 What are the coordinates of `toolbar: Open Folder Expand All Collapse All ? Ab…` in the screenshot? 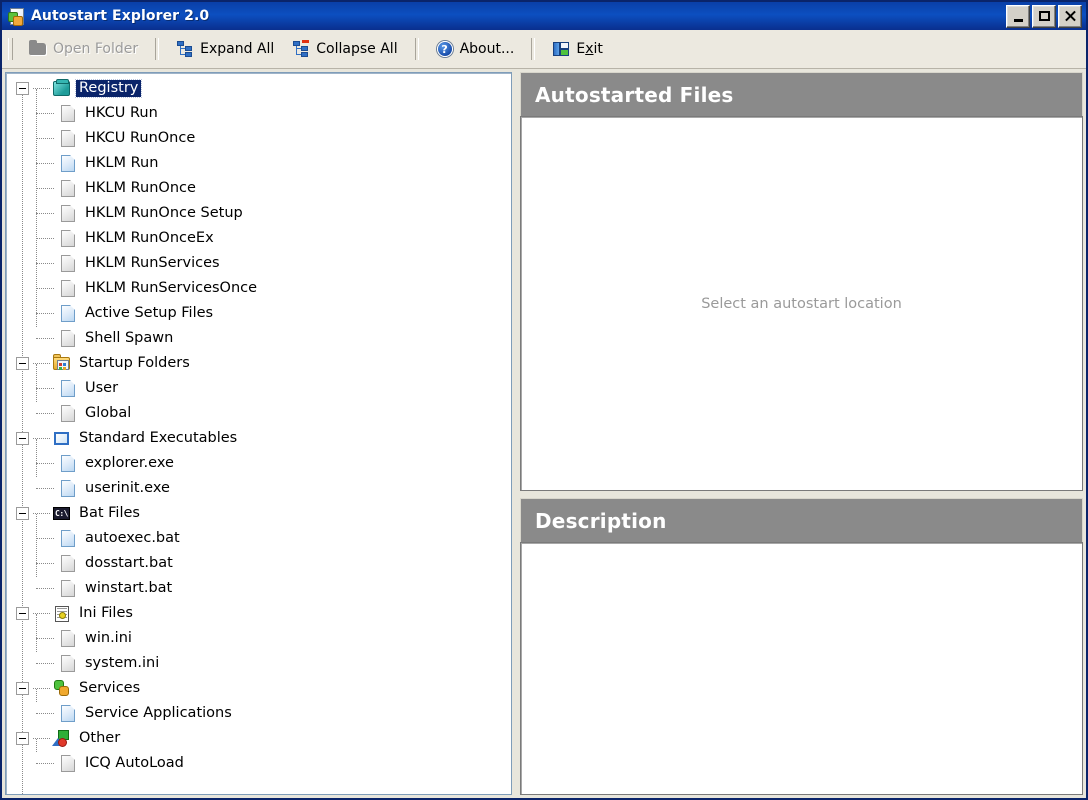 It's located at (544, 49).